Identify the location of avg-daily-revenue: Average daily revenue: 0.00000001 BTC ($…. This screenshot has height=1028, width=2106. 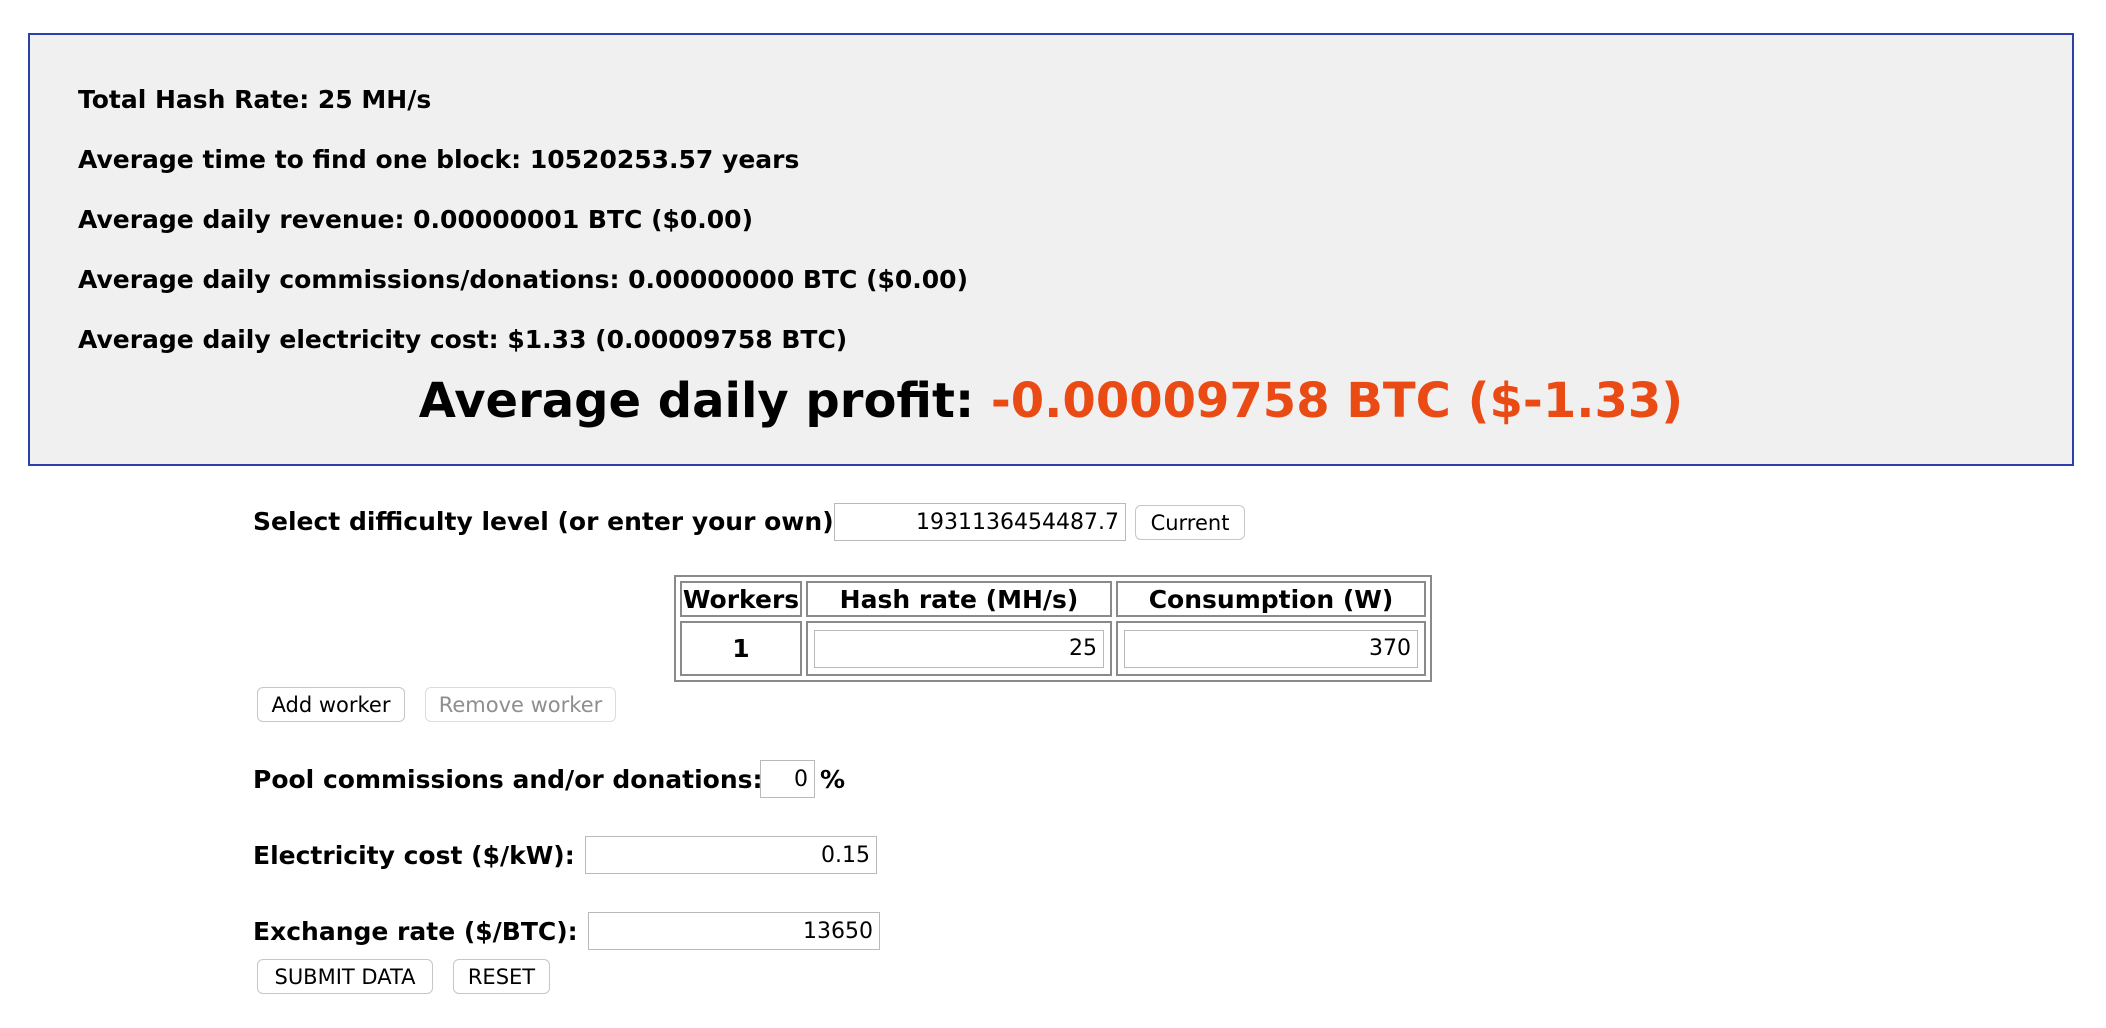
(415, 219).